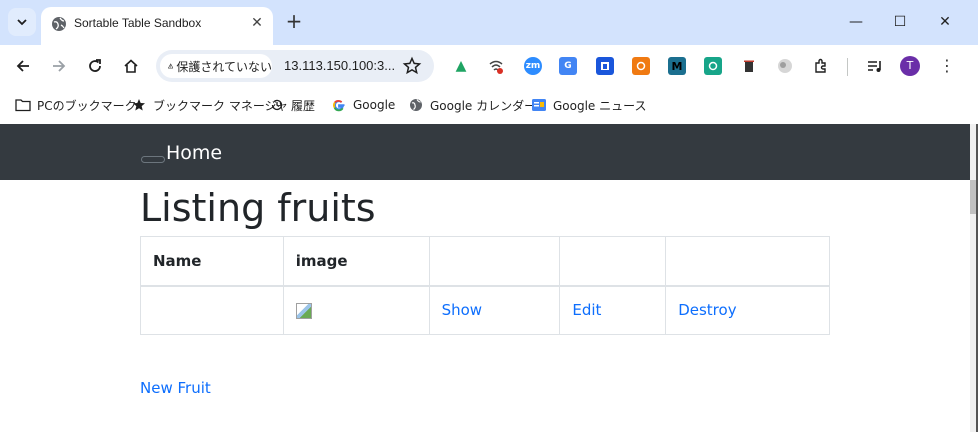 The width and height of the screenshot is (978, 432). I want to click on nav-home-link: Home, so click(194, 153).